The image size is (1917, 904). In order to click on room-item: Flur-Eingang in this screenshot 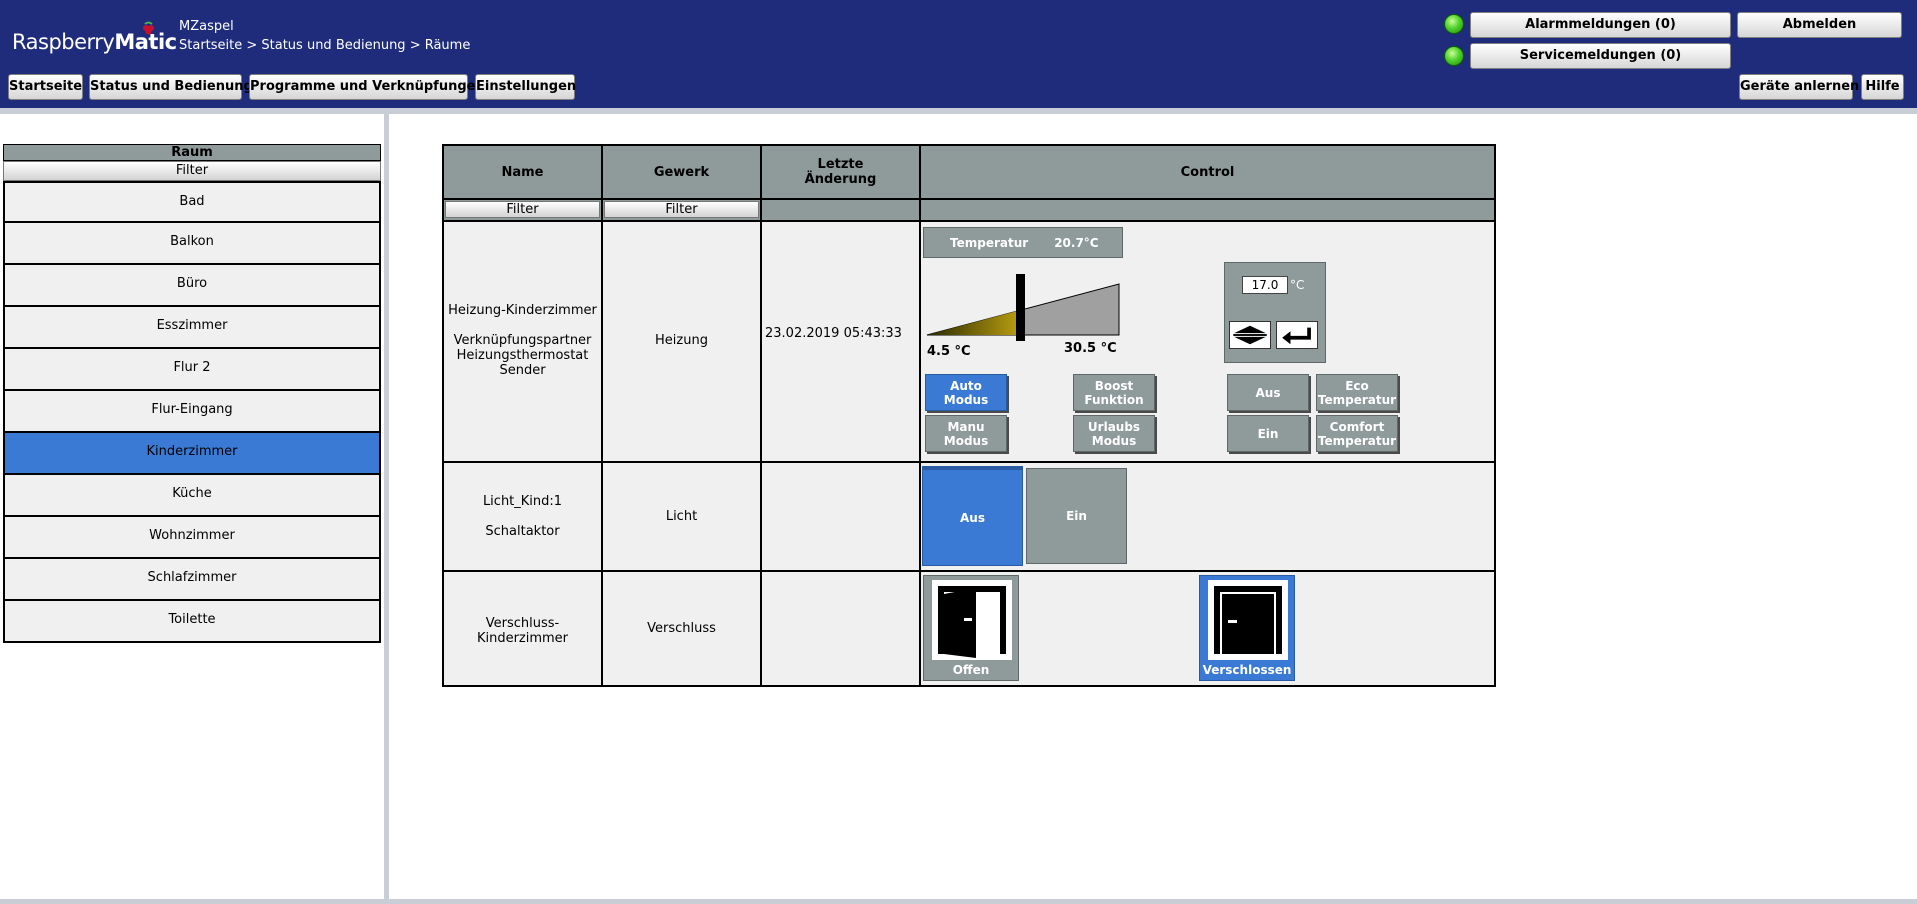, I will do `click(192, 412)`.